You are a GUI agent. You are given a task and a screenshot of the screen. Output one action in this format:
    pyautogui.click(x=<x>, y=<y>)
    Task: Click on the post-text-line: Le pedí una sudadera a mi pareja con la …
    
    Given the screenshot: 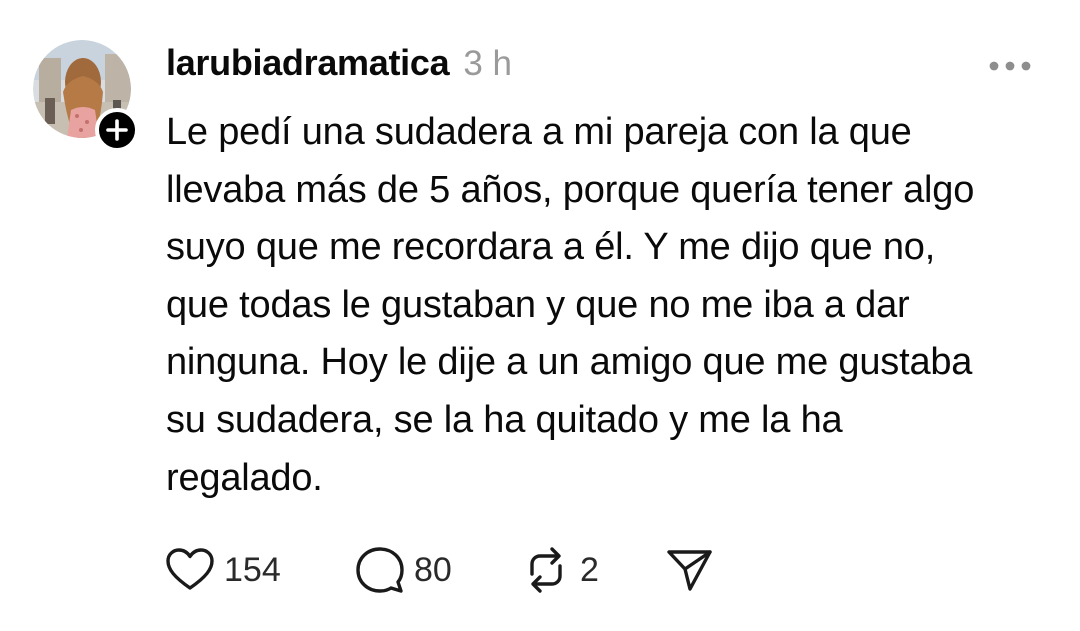 What is the action you would take?
    pyautogui.click(x=539, y=132)
    